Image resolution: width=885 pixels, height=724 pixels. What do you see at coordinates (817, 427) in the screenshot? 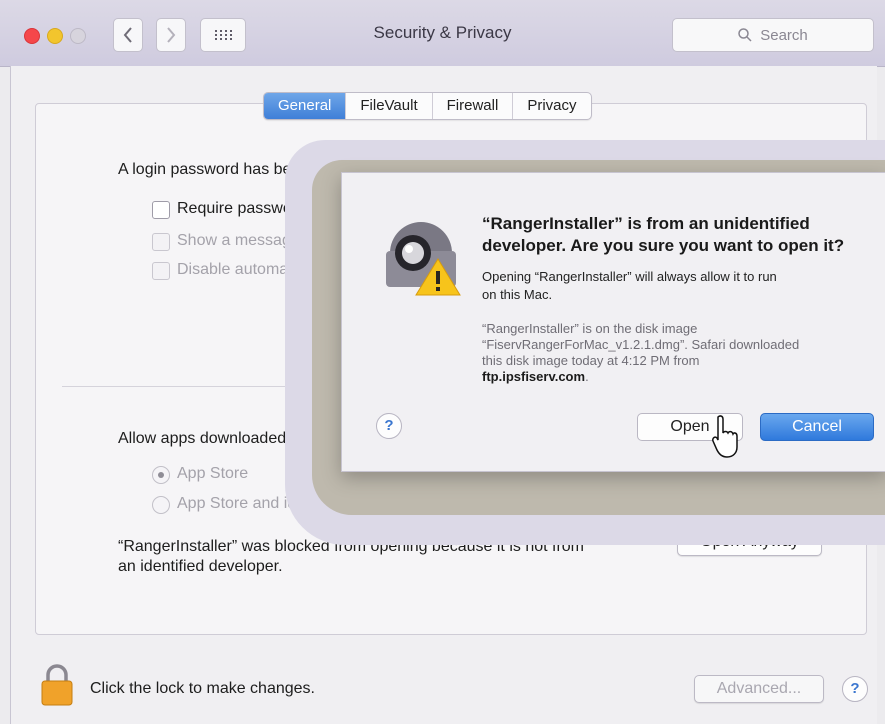
I see `cancel-button: Cancel` at bounding box center [817, 427].